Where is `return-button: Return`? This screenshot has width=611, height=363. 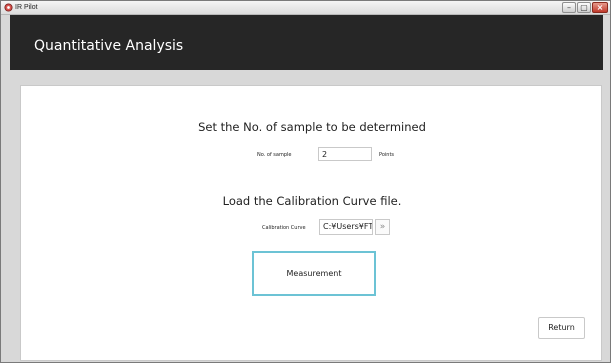 return-button: Return is located at coordinates (561, 328).